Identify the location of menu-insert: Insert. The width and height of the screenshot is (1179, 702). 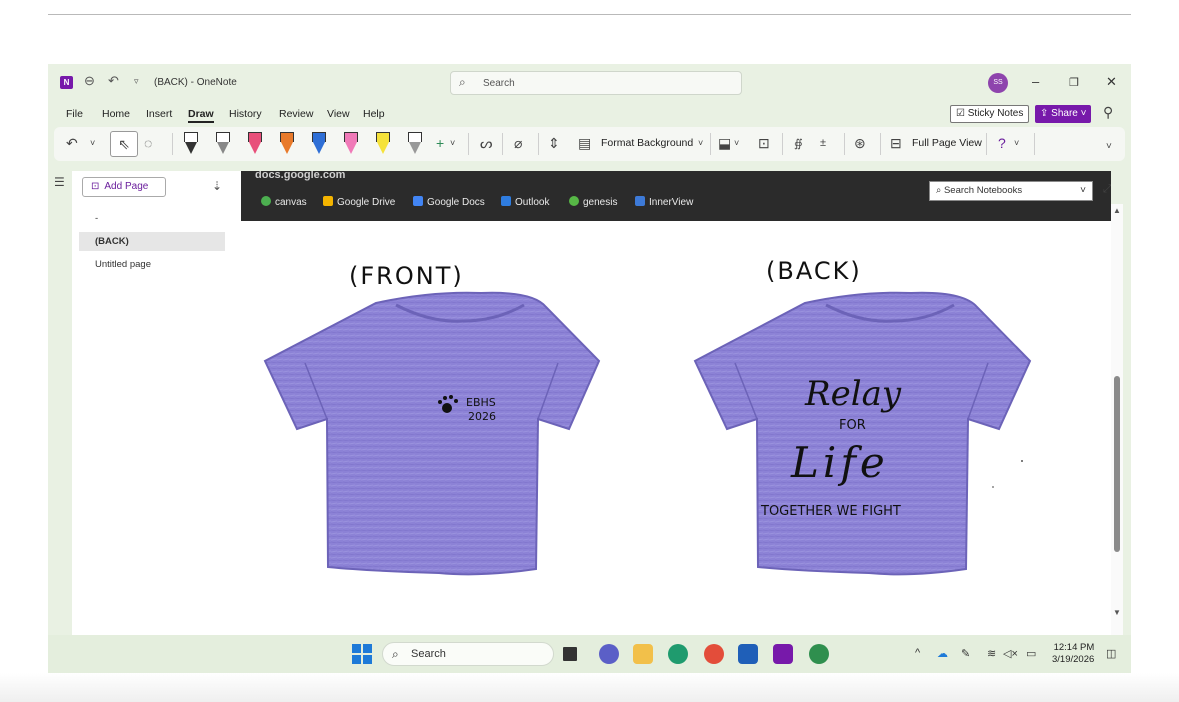
(159, 114).